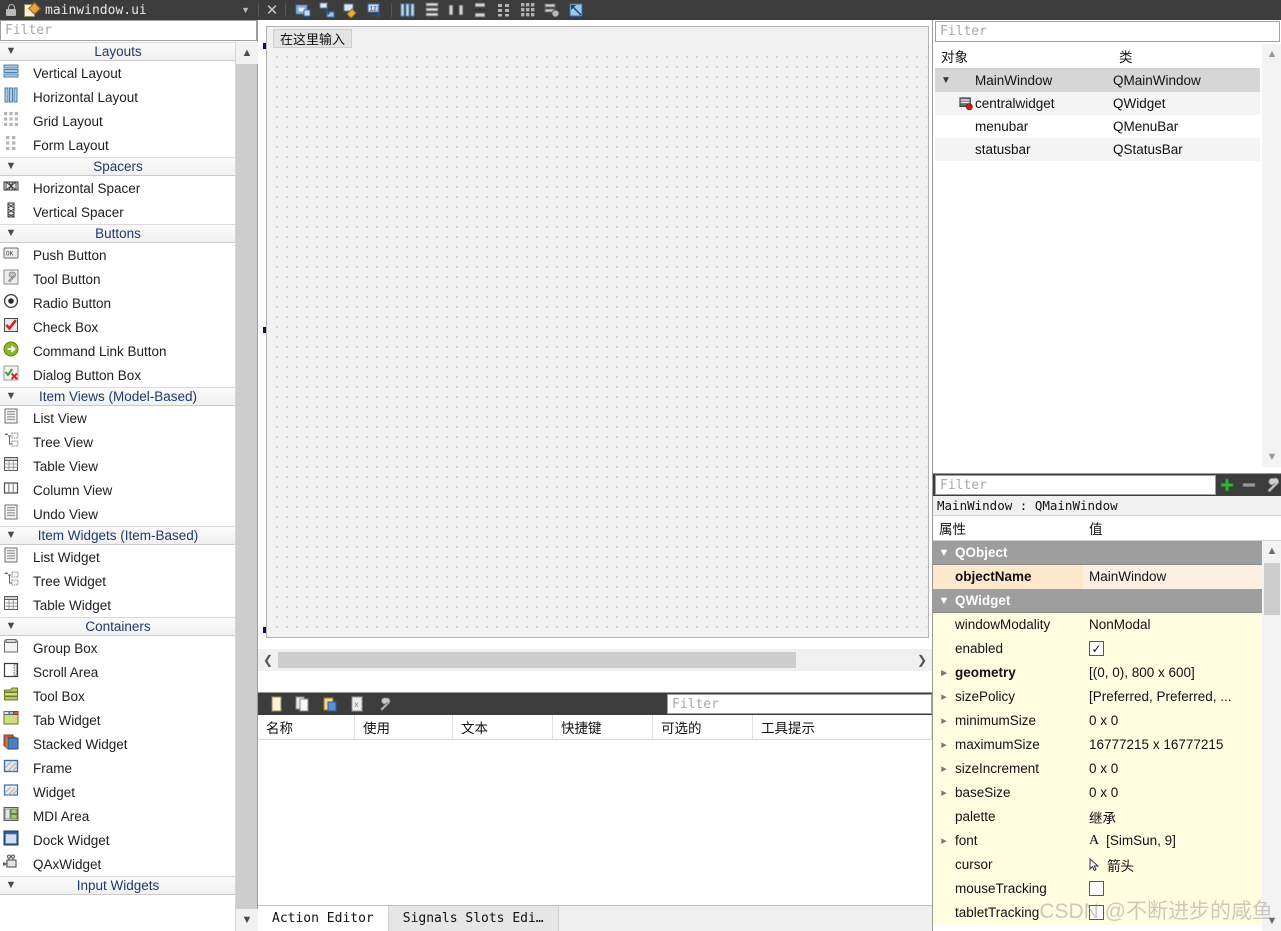 This screenshot has height=931, width=1281. Describe the element at coordinates (118, 535) in the screenshot. I see `widget-category-item-widgets-item-based: ▼ Item Widgets (Item-Based)` at that location.